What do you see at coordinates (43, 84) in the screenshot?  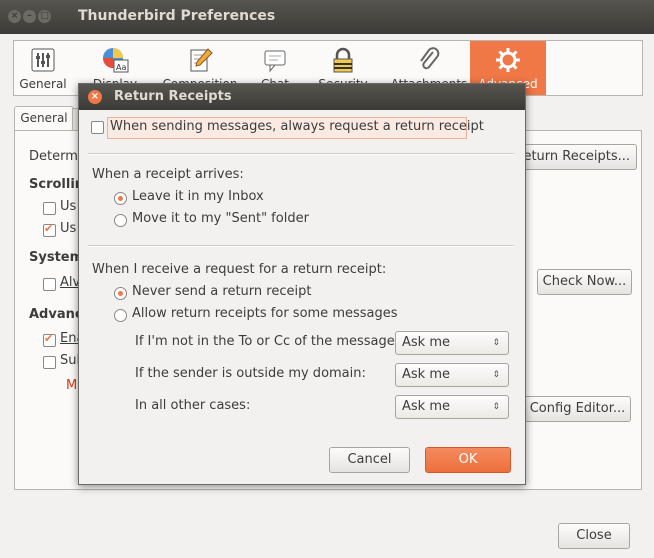 I see `toolbar-general-label: General` at bounding box center [43, 84].